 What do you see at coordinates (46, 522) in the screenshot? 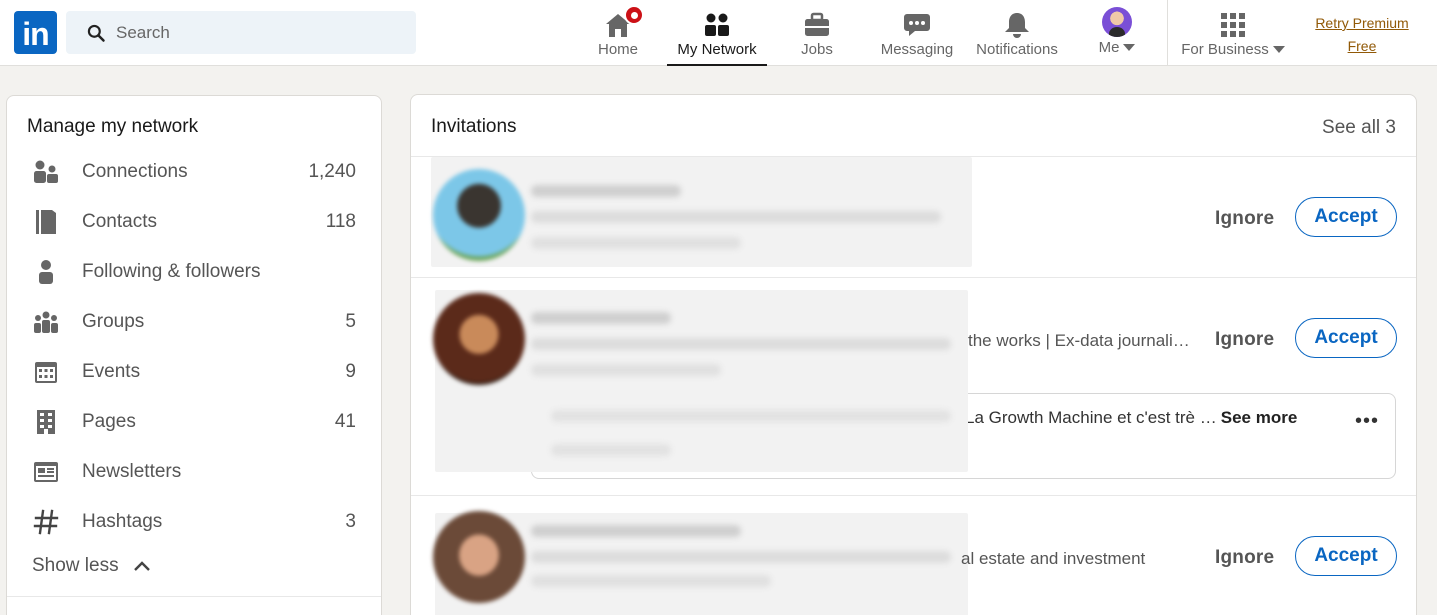
I see `hashtag-icon` at bounding box center [46, 522].